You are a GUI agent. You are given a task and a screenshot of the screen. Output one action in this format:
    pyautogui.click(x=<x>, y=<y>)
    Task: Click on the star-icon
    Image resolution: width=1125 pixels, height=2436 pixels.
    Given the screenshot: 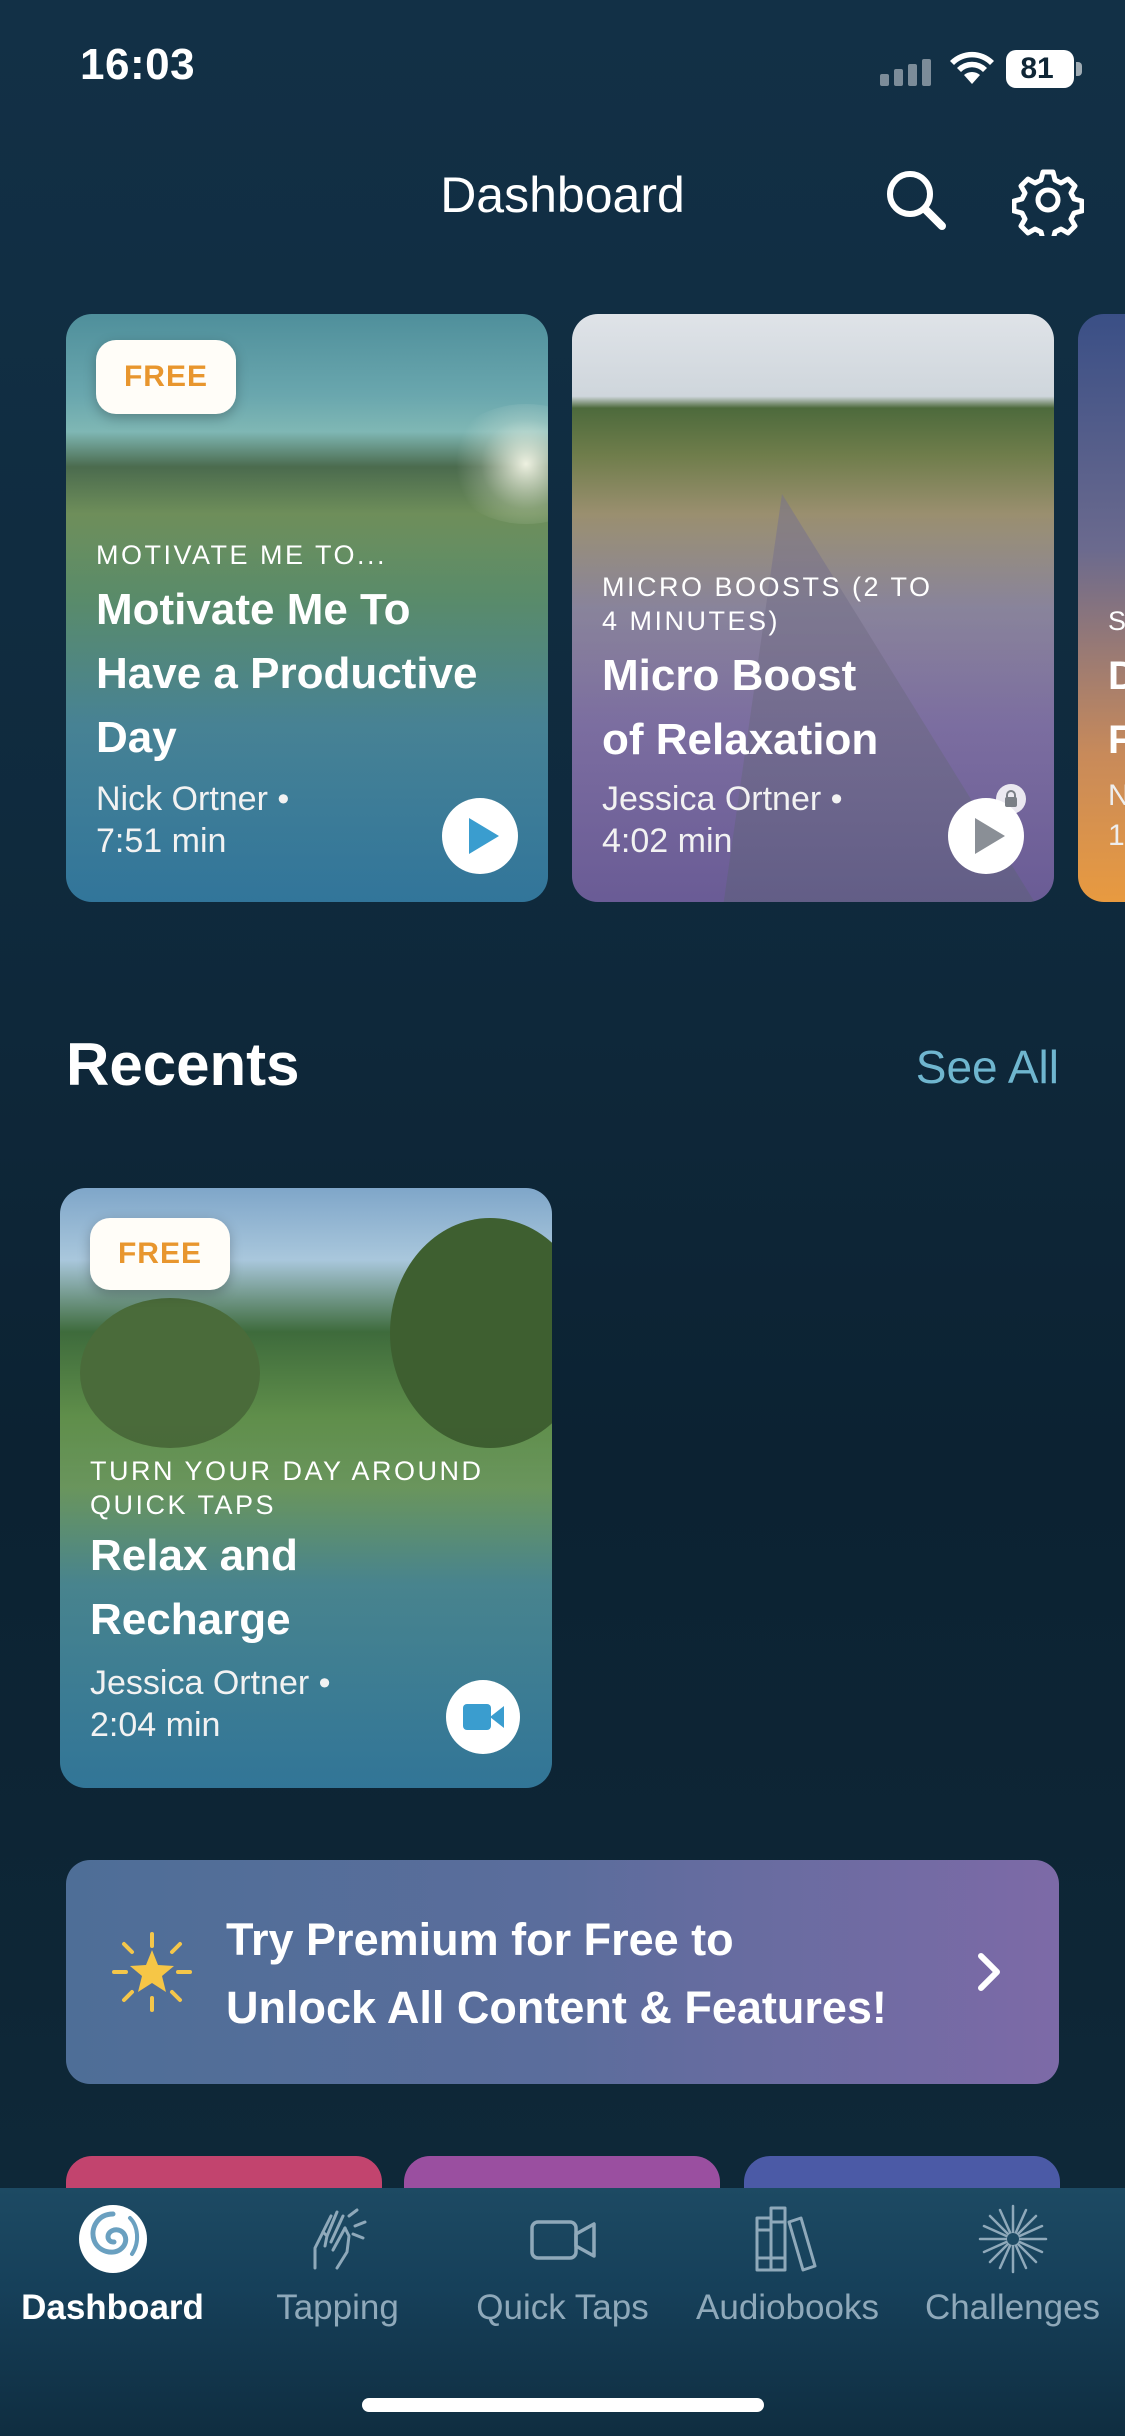 What is the action you would take?
    pyautogui.click(x=152, y=1972)
    